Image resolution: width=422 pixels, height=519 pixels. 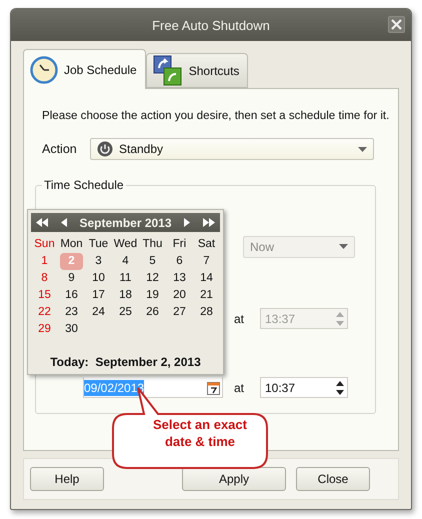 What do you see at coordinates (209, 222) in the screenshot?
I see `next-year-button` at bounding box center [209, 222].